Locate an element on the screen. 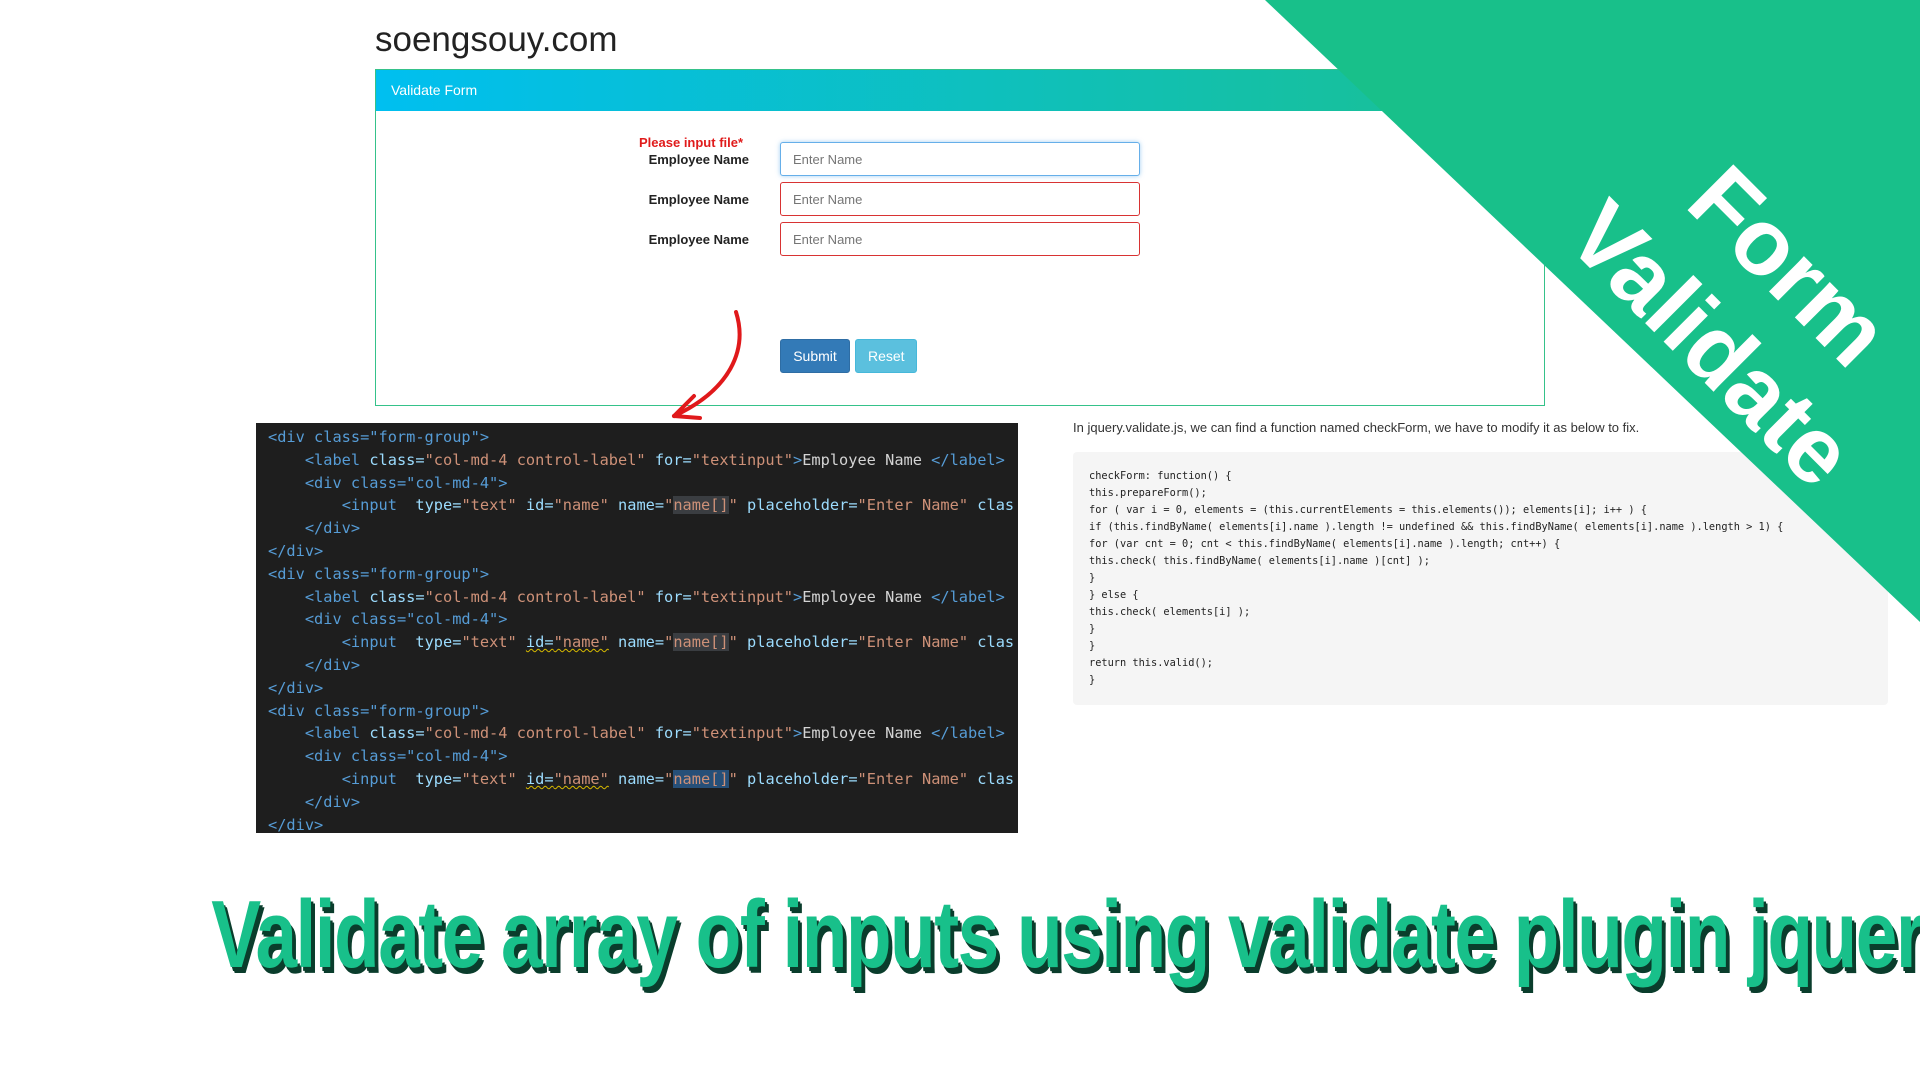 Image resolution: width=1920 pixels, height=1080 pixels. reset-button: Reset is located at coordinates (886, 356).